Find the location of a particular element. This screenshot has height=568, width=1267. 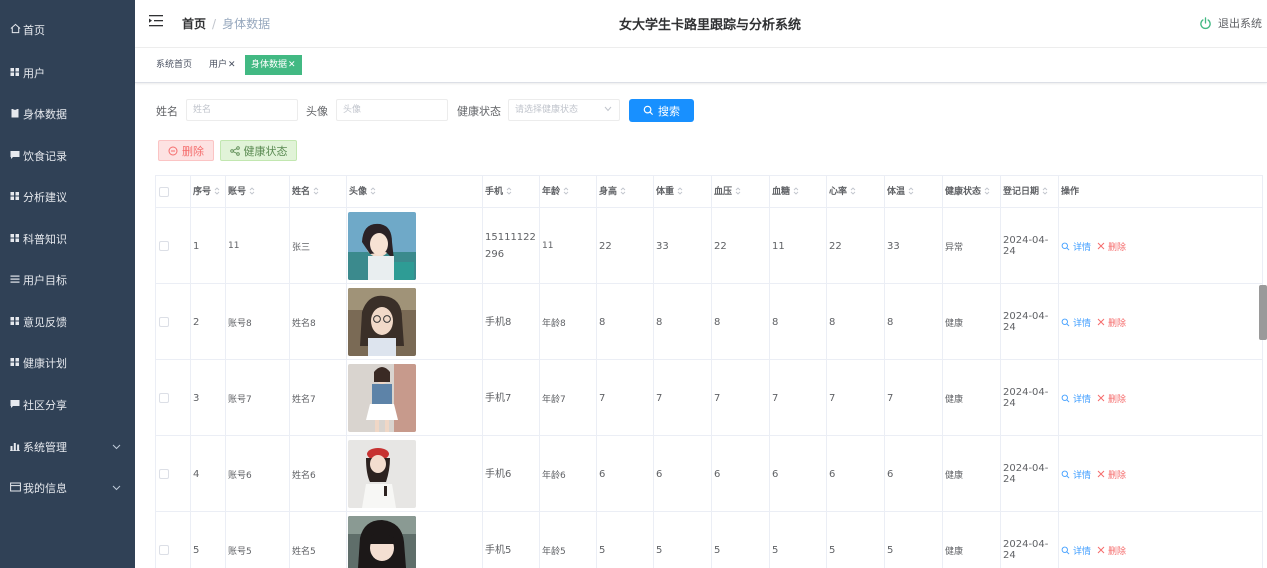

column-header-avatar: 头像 is located at coordinates (414, 192).